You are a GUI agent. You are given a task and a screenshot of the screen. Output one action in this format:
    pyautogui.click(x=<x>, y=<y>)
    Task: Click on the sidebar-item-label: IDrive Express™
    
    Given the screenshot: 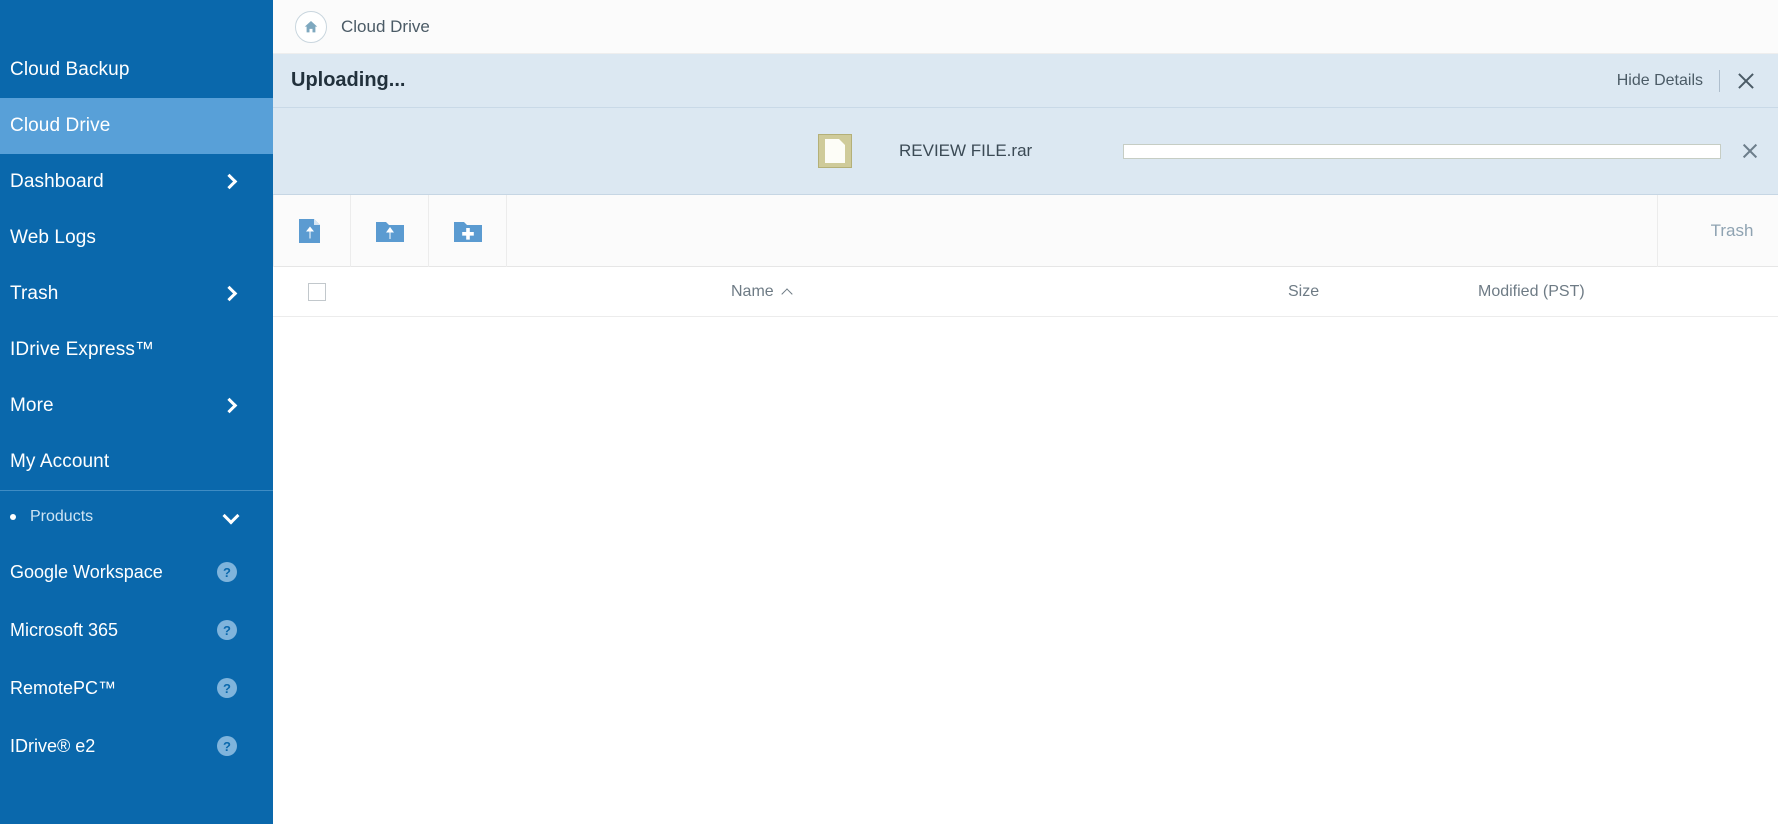 What is the action you would take?
    pyautogui.click(x=82, y=349)
    